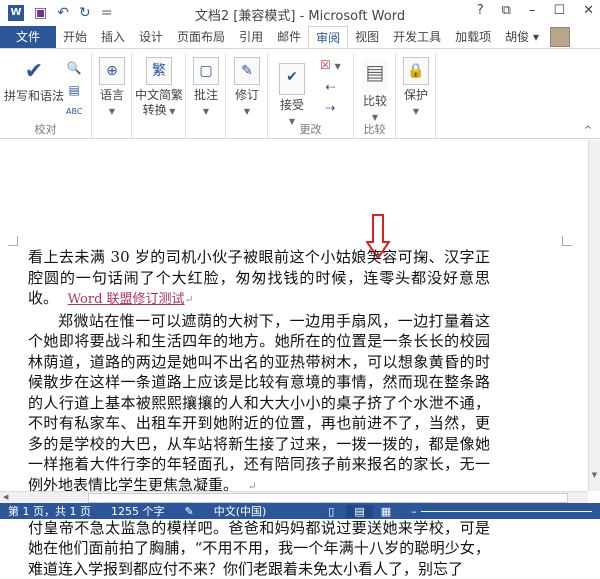  I want to click on scroll-down-icon: ▼, so click(594, 475).